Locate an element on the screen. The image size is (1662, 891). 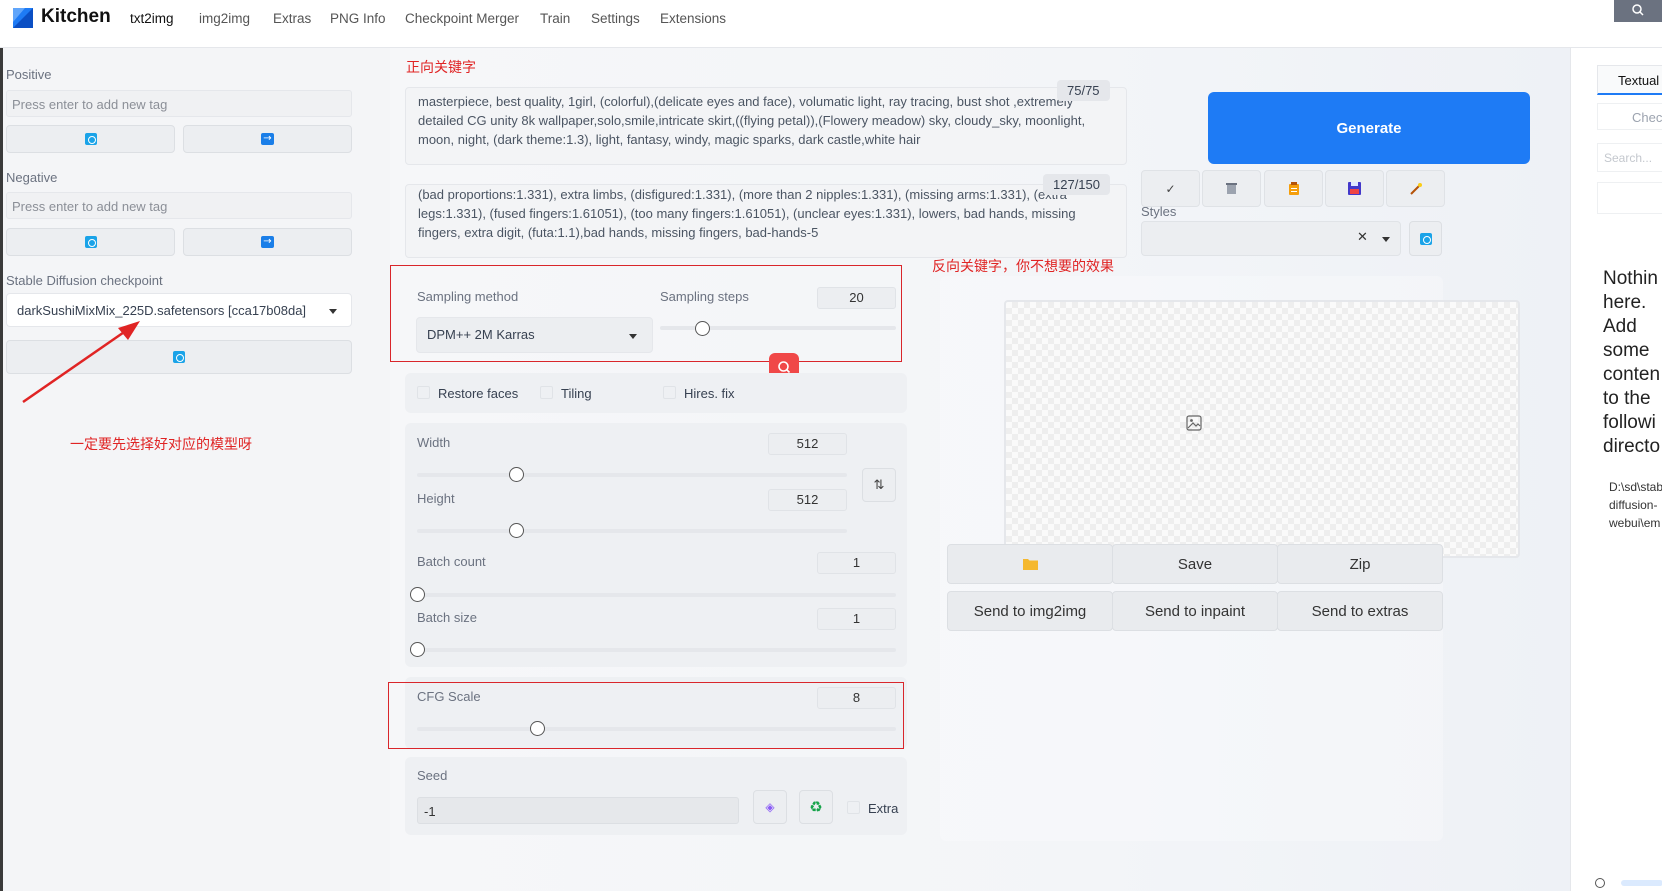
refresh-icon is located at coordinates (90, 242).